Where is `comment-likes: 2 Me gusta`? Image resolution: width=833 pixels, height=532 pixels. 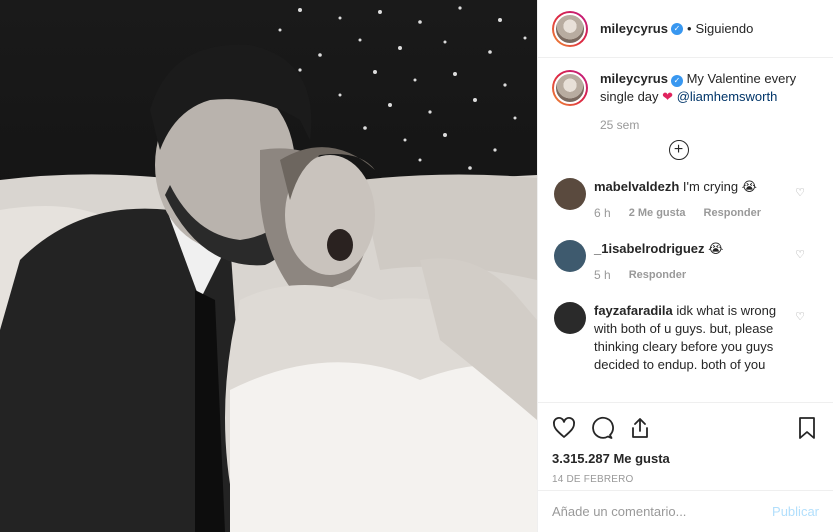
comment-likes: 2 Me gusta is located at coordinates (657, 213).